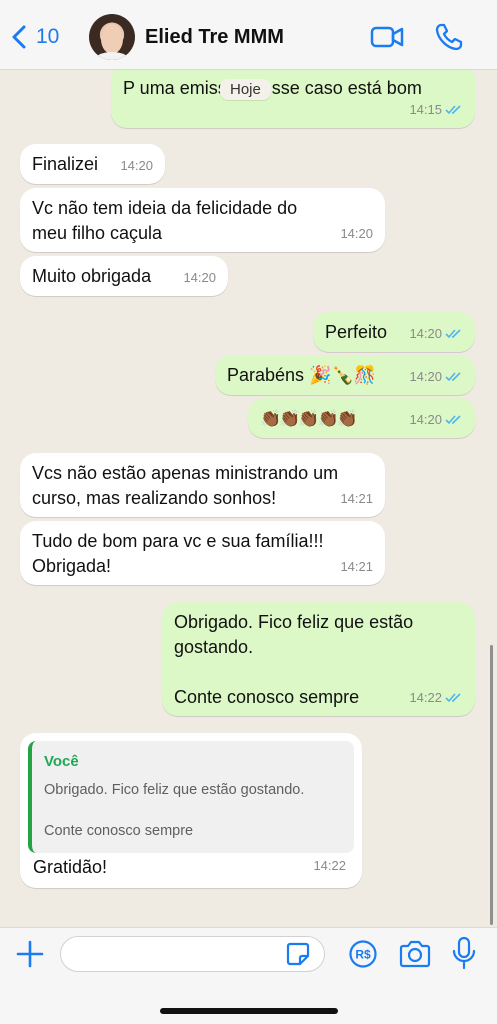 The width and height of the screenshot is (497, 1024). What do you see at coordinates (361, 418) in the screenshot?
I see `message-bubble-outgoing: 👏🏾👏🏾👏🏾👏🏾👏🏾 14:20` at bounding box center [361, 418].